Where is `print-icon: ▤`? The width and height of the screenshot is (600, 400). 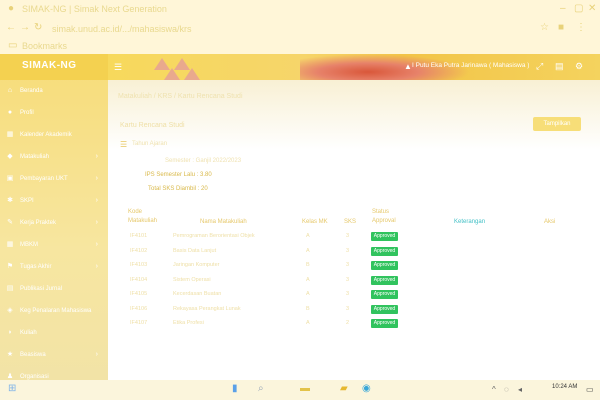
print-icon: ▤ is located at coordinates (559, 66).